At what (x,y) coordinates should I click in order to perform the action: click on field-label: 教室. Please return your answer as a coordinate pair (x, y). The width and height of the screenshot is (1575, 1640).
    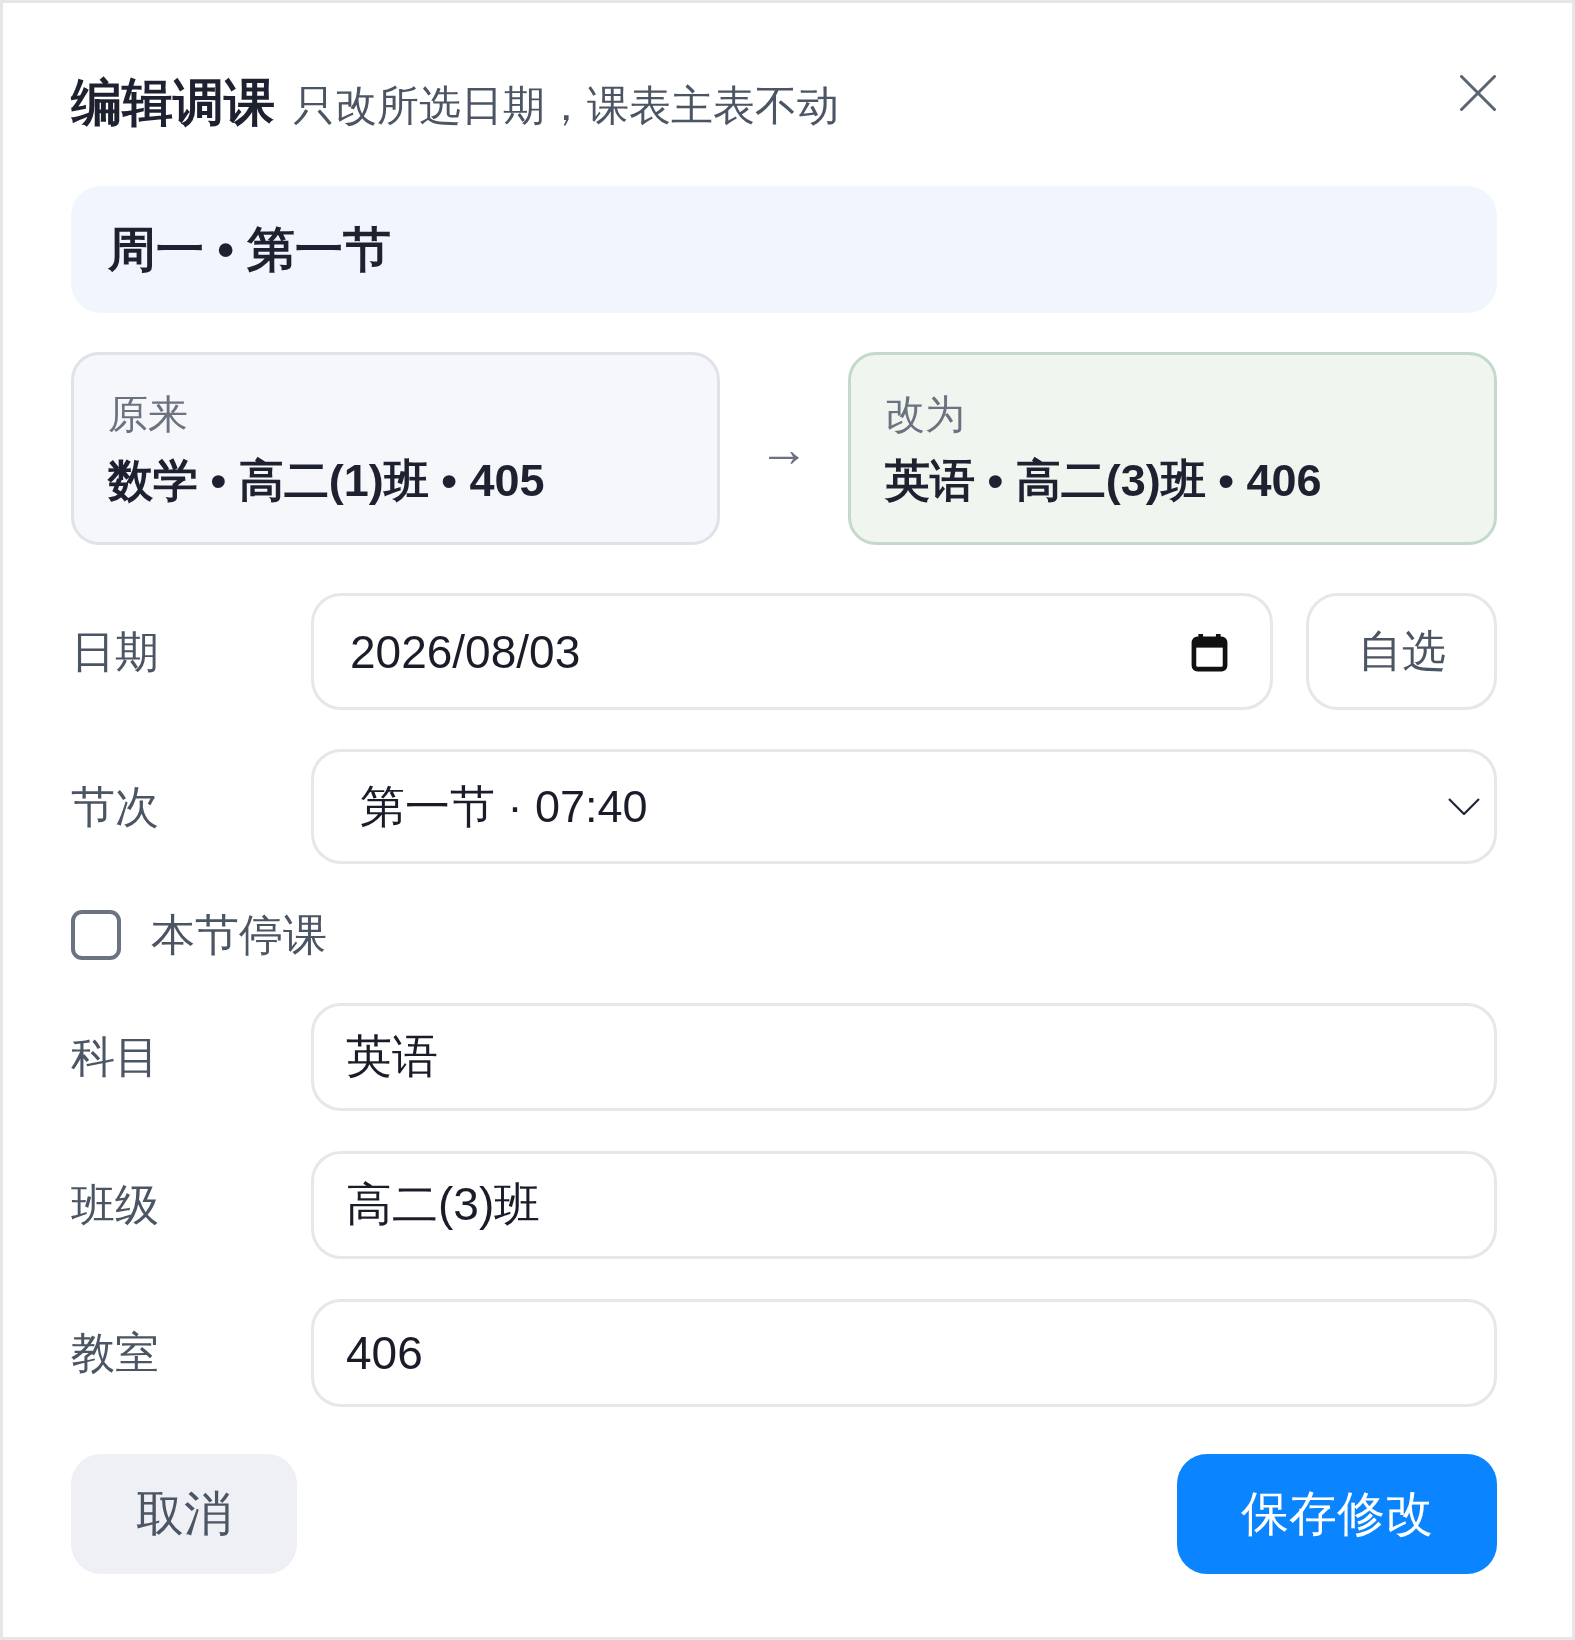
    Looking at the image, I should click on (115, 1353).